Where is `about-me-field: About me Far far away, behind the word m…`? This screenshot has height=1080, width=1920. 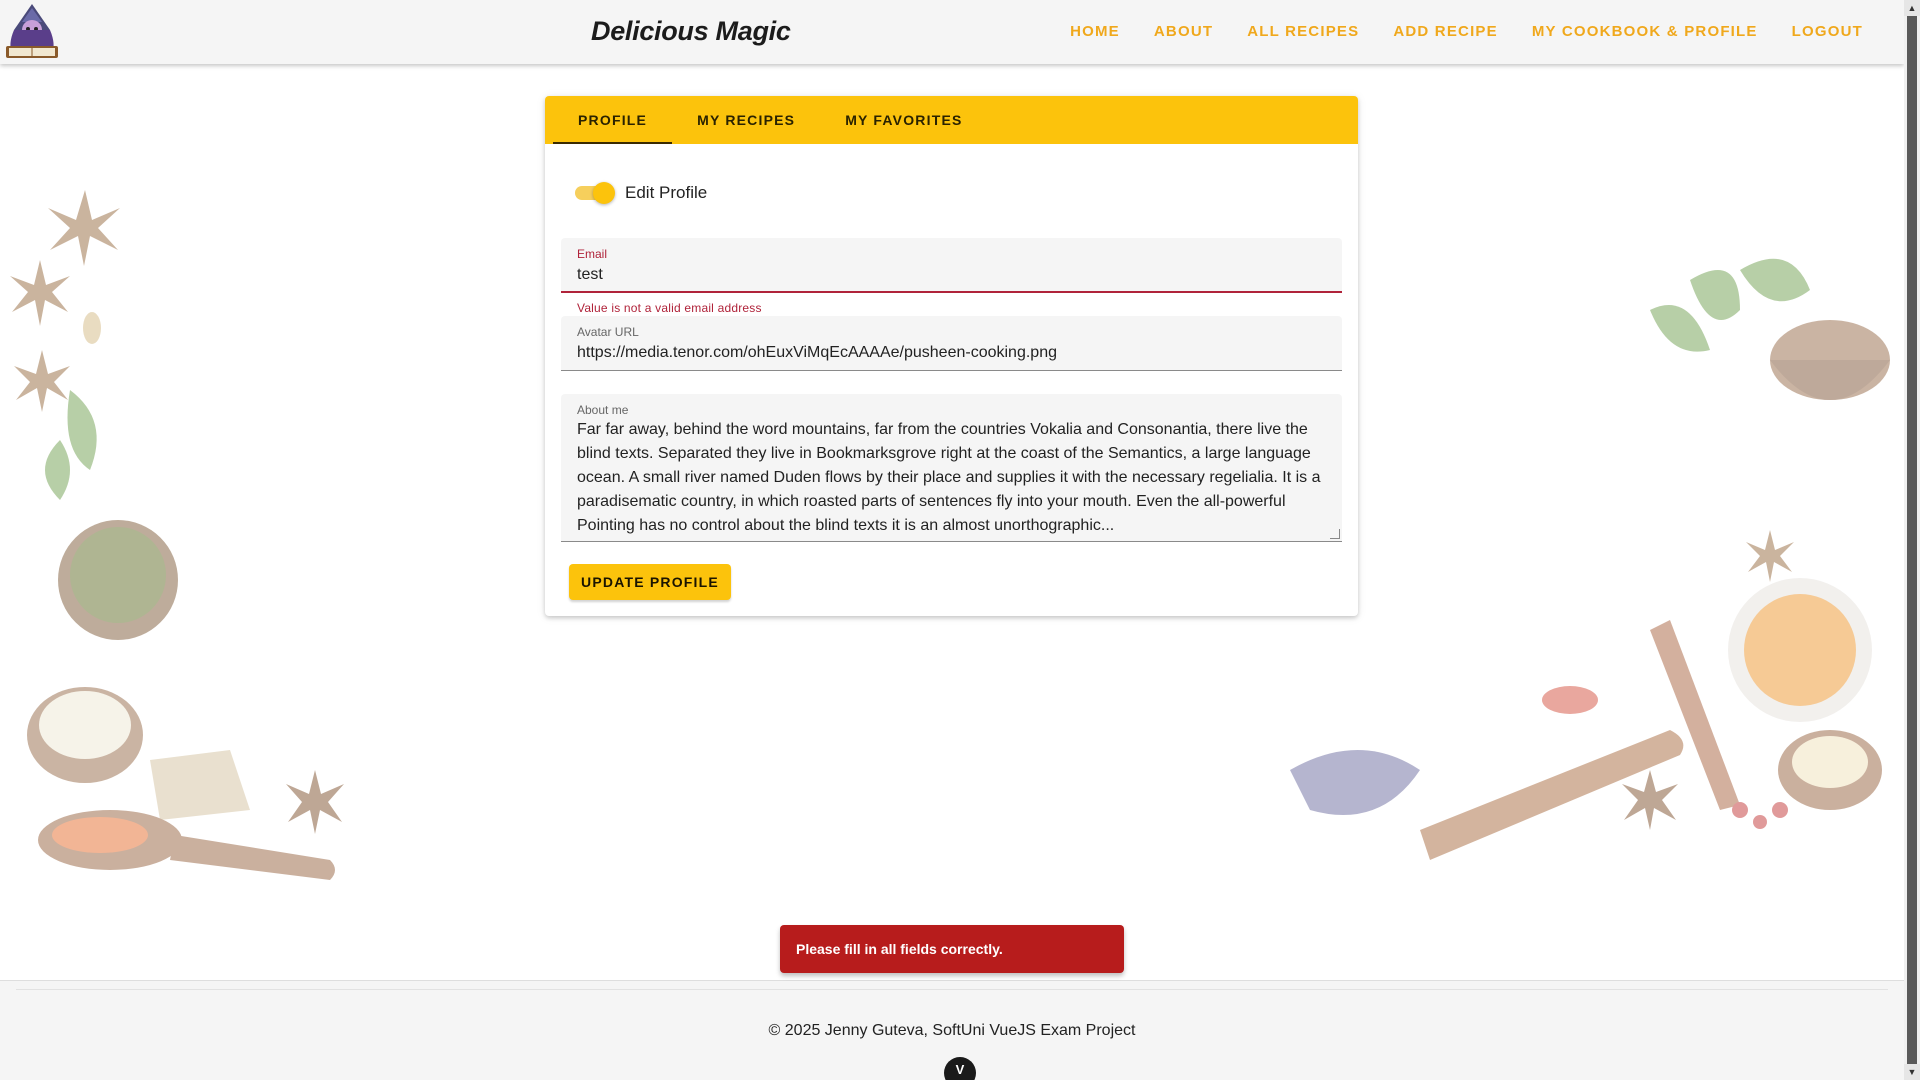
about-me-field: About me Far far away, behind the word m… is located at coordinates (951, 468).